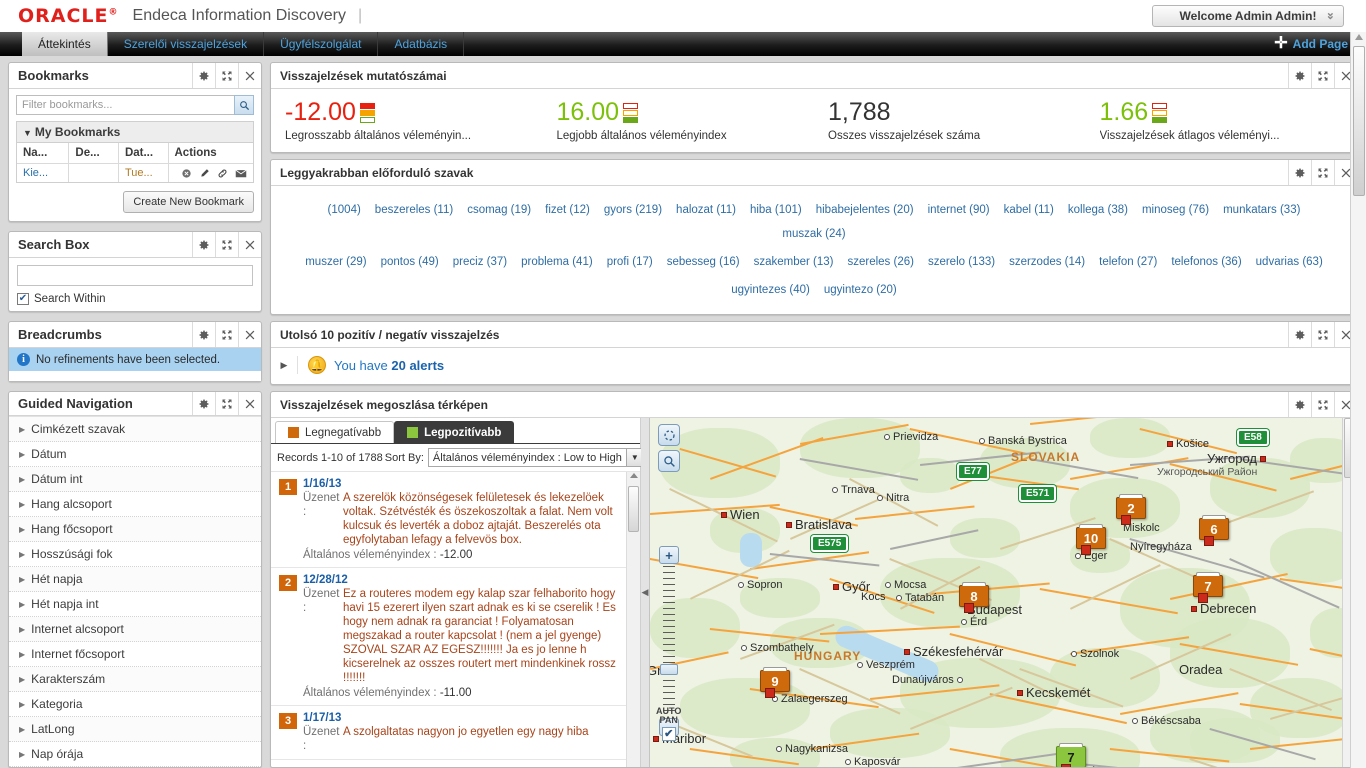 The width and height of the screenshot is (1366, 768). I want to click on word-cloud-term: kollega (38), so click(1098, 210).